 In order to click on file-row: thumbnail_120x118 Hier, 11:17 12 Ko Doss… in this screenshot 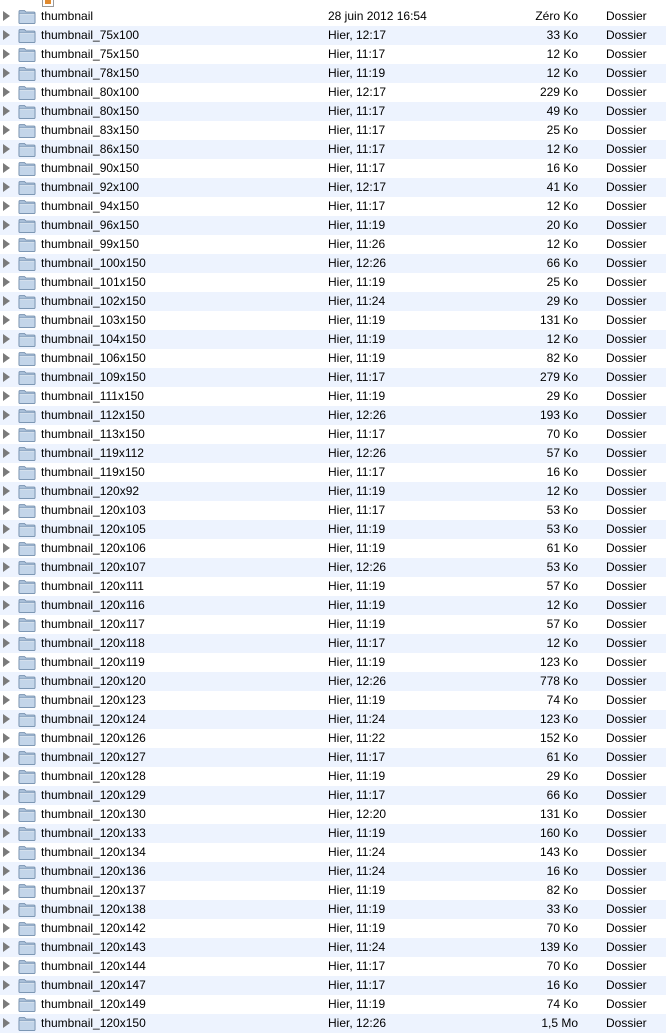, I will do `click(333, 643)`.